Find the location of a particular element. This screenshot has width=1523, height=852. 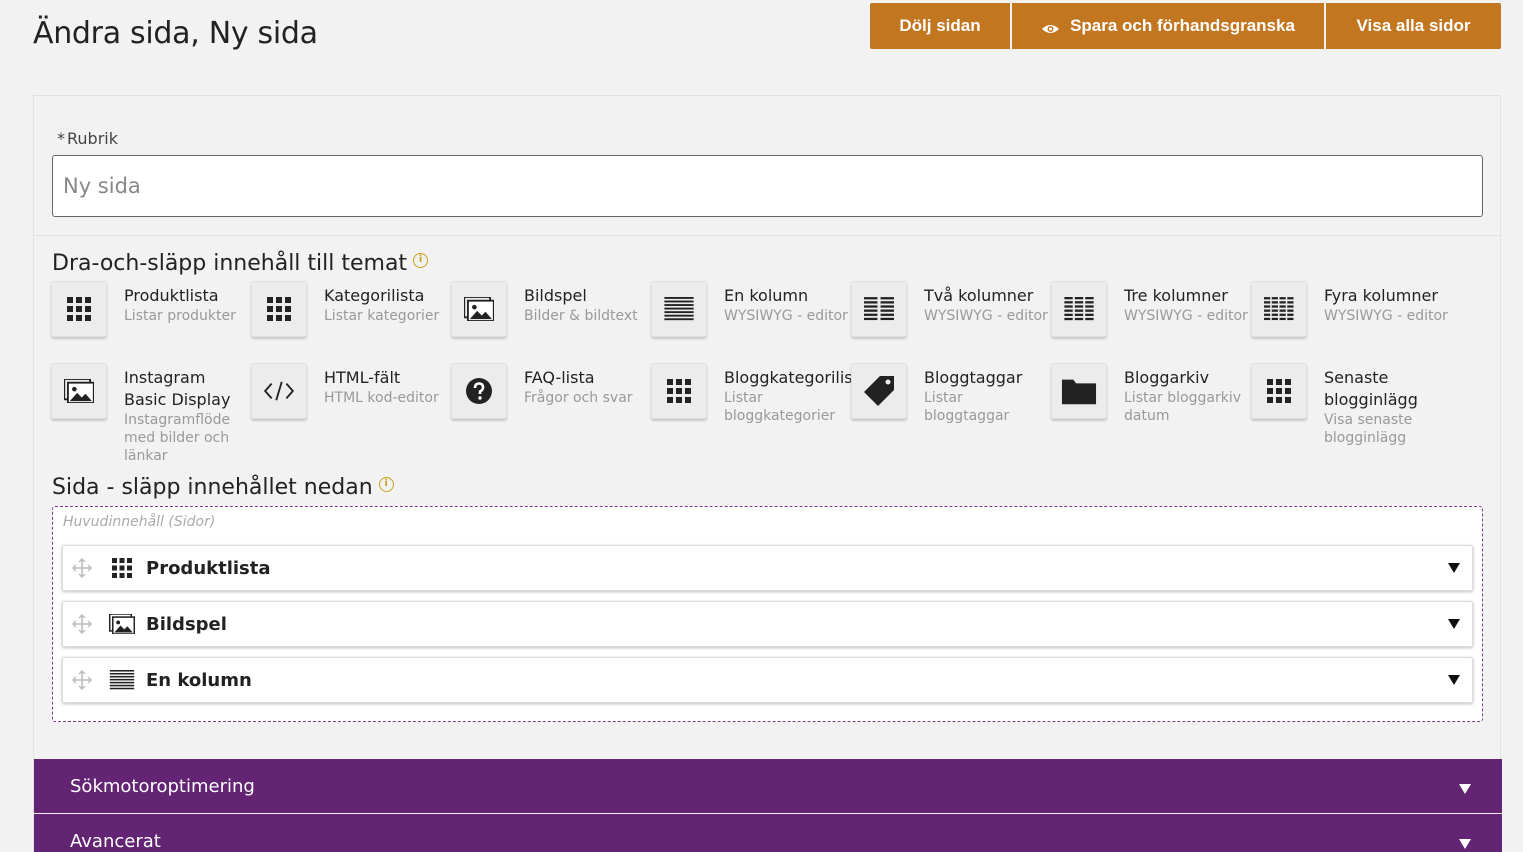

widget-subtitle: Instagramflöde med bilder och länkar is located at coordinates (177, 438).